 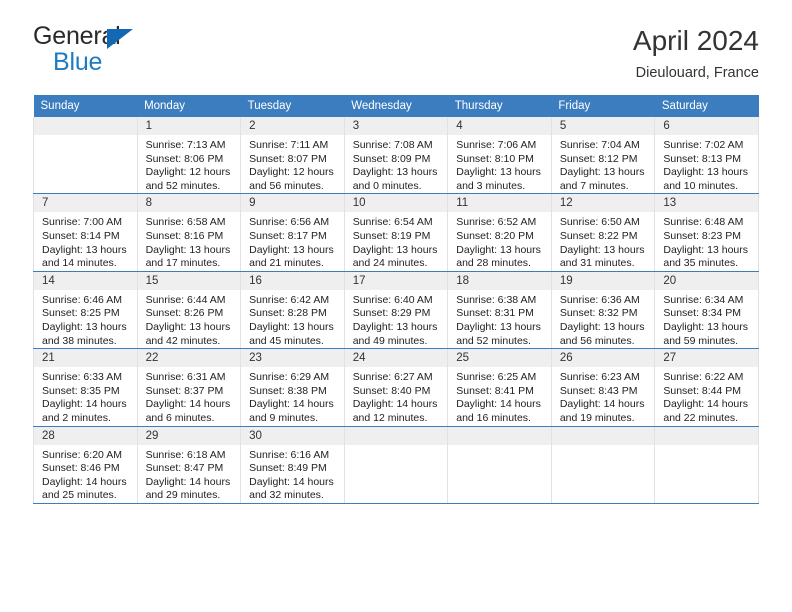 What do you see at coordinates (703, 299) in the screenshot?
I see `sunrise-time: Sunrise: 6:34 AM` at bounding box center [703, 299].